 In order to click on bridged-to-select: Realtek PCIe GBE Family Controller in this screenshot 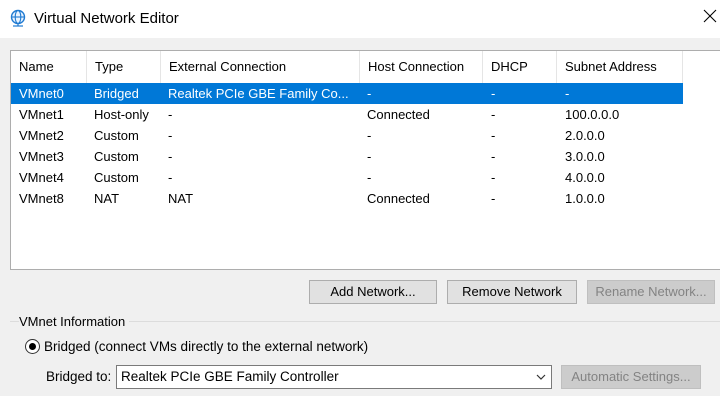, I will do `click(334, 377)`.